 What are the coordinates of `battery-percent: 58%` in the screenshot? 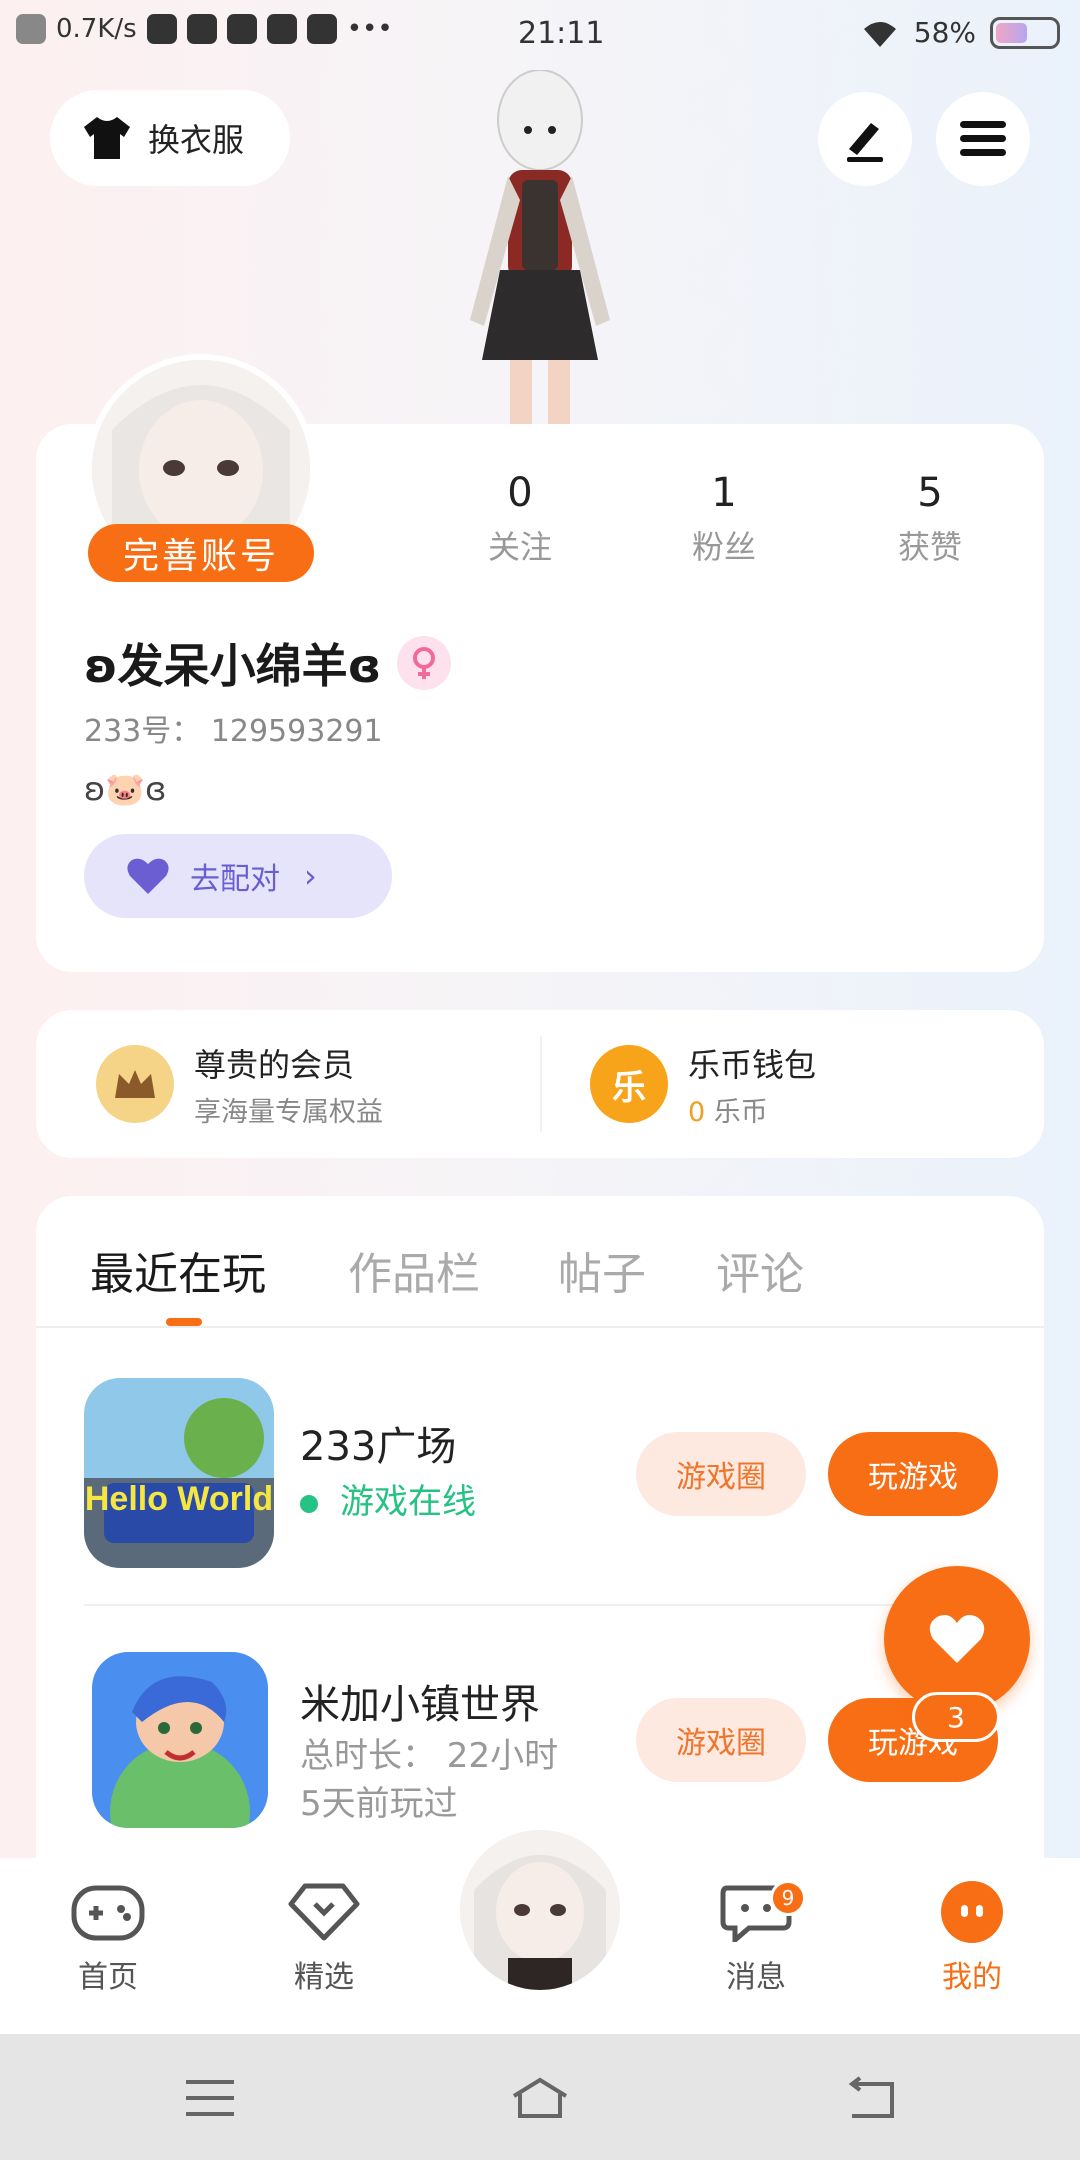 It's located at (944, 32).